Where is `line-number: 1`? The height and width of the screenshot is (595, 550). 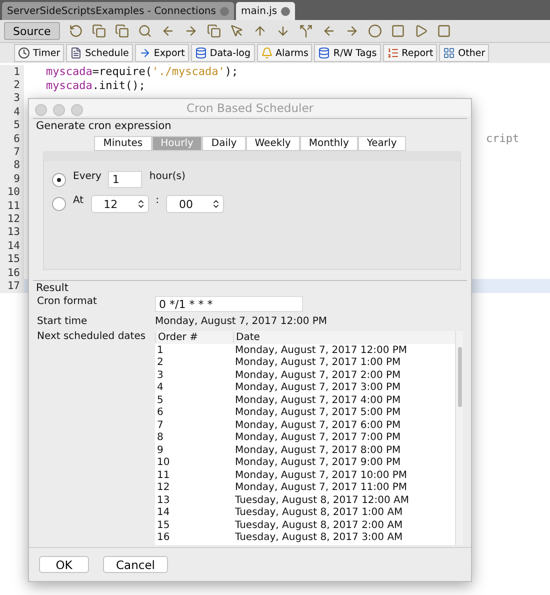
line-number: 1 is located at coordinates (12, 71).